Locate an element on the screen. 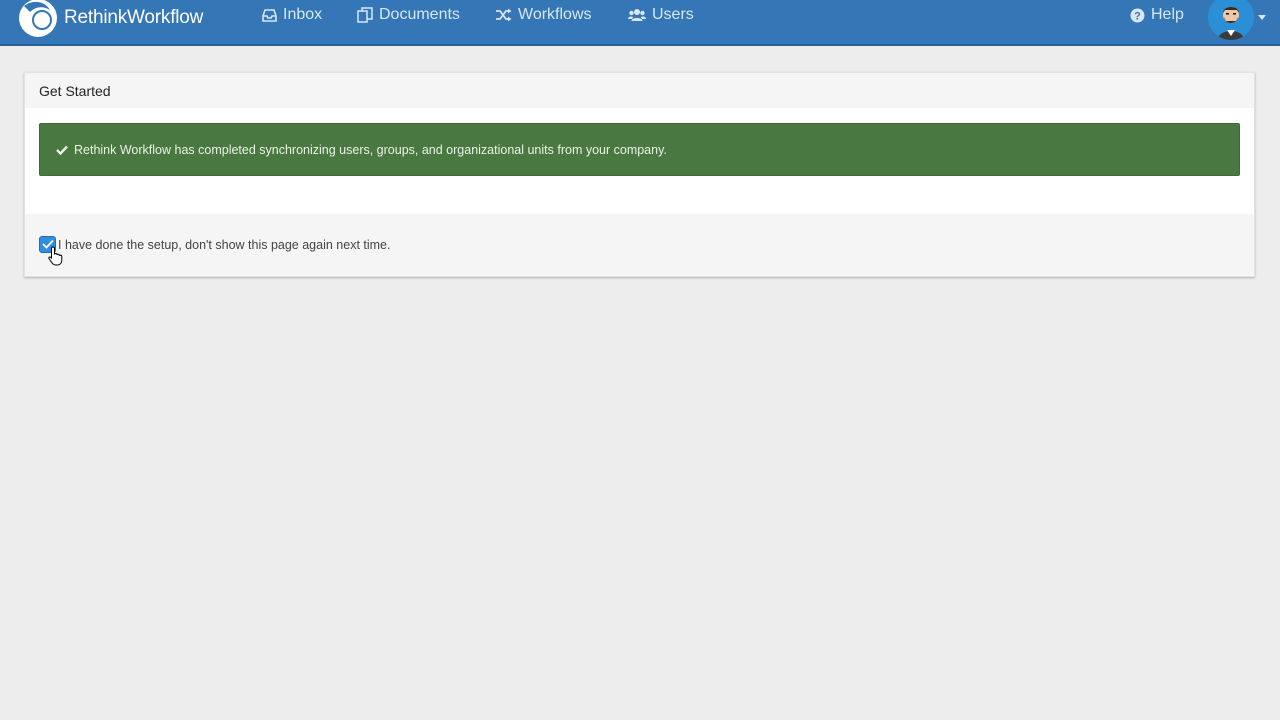 The image size is (1280, 720). nav-help-label: Help is located at coordinates (1167, 14).